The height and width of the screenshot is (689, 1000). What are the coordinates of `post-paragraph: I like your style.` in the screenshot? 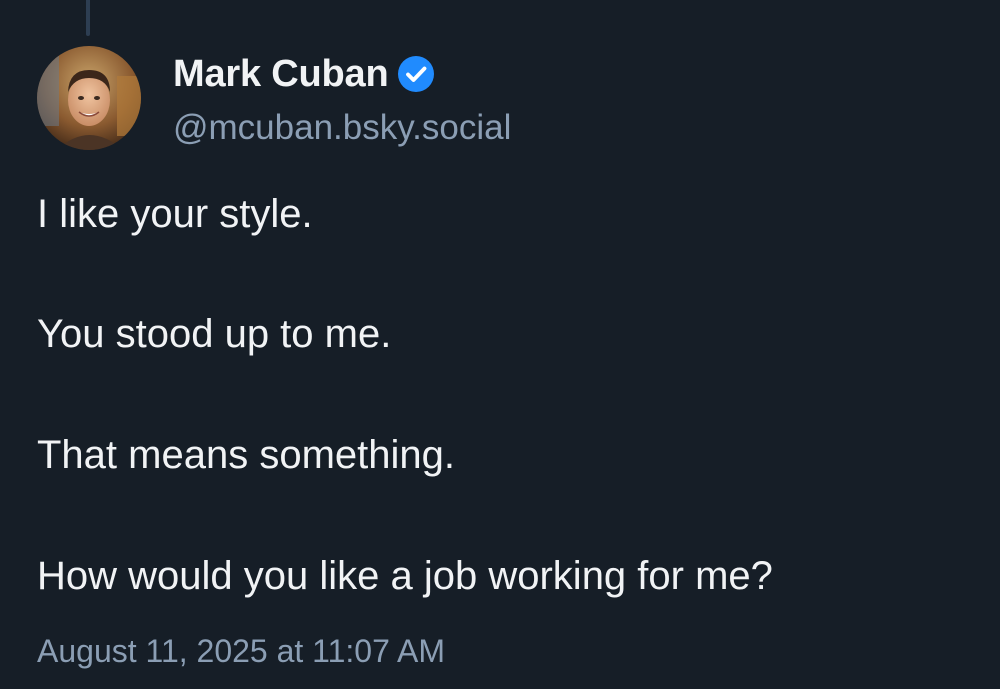 It's located at (175, 214).